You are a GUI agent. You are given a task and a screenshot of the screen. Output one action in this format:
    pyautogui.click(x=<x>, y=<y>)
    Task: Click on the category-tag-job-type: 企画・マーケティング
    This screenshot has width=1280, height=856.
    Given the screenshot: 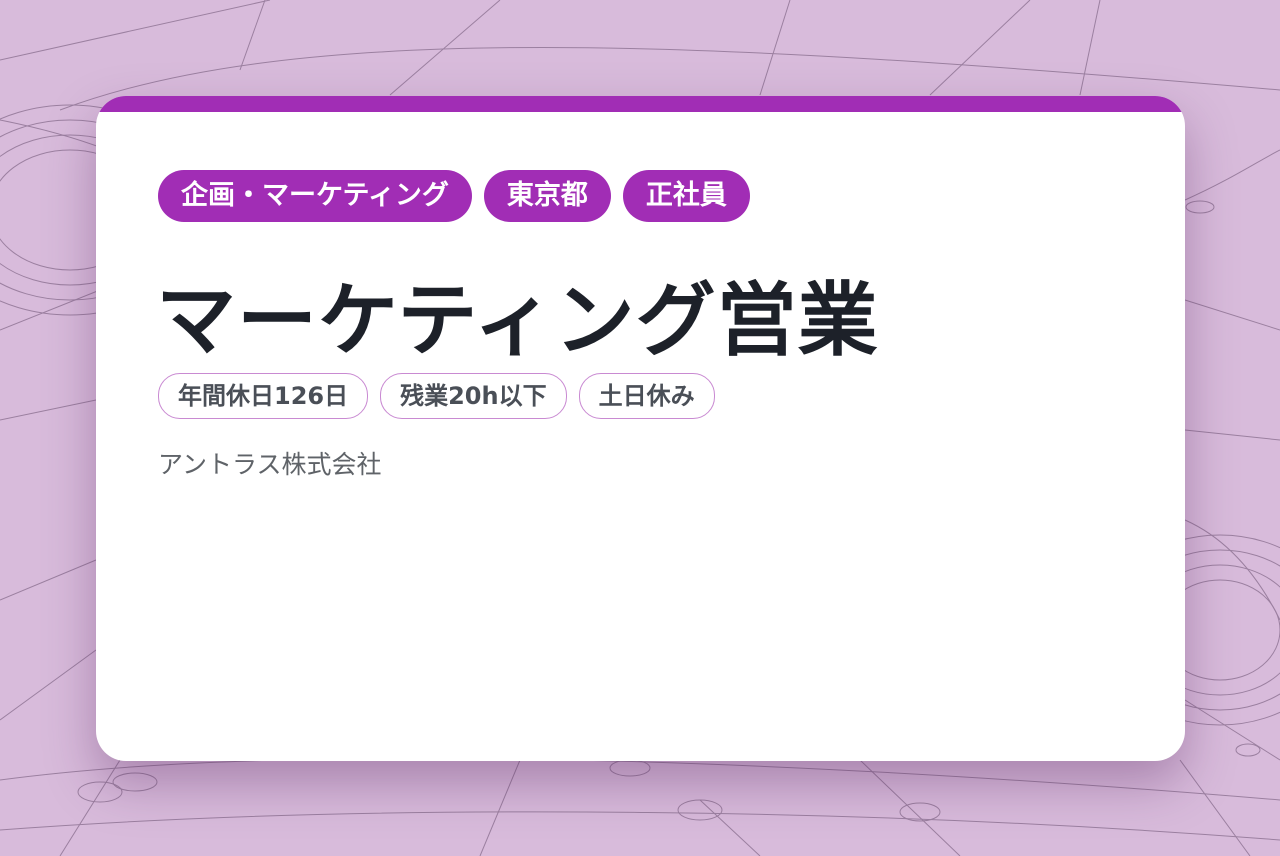 What is the action you would take?
    pyautogui.click(x=315, y=196)
    